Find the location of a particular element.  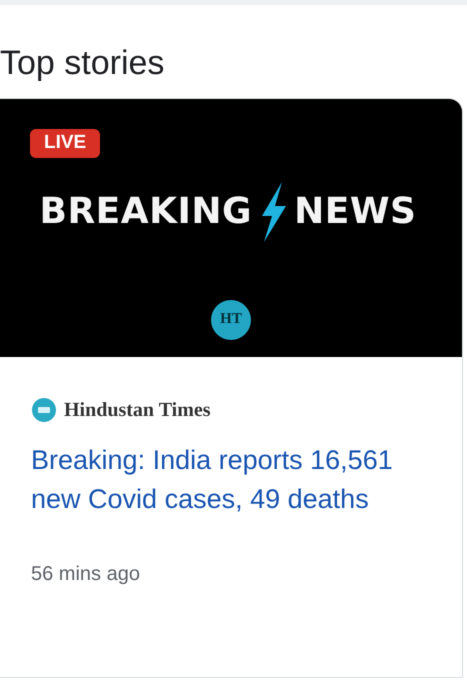

section-title: Top stories is located at coordinates (83, 63).